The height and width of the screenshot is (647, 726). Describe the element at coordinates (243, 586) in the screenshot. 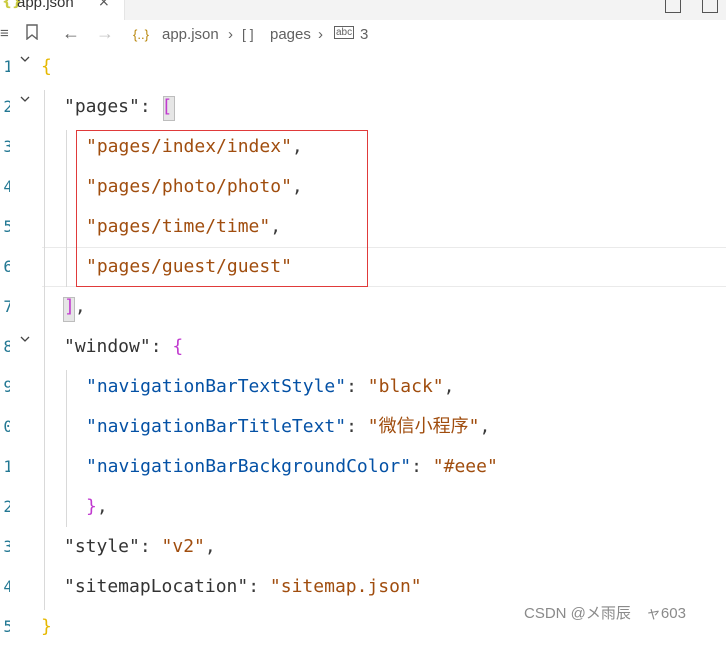

I see `code-line: "sitemapLocation": "sitemap.json"` at that location.